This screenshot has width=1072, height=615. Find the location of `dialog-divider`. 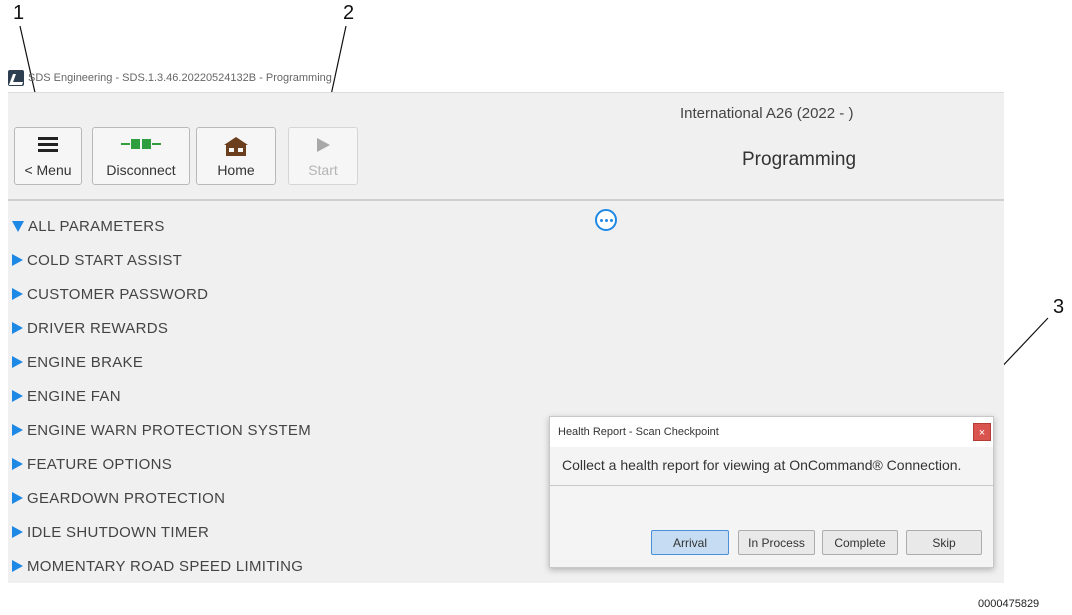

dialog-divider is located at coordinates (771, 485).